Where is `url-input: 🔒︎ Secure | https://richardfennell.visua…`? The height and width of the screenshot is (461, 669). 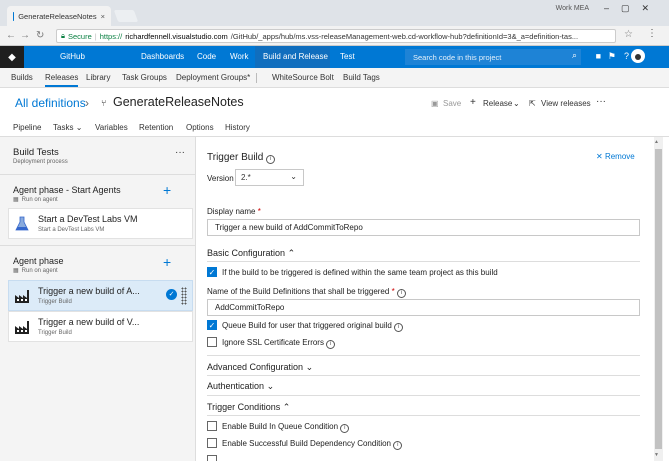 url-input: 🔒︎ Secure | https://richardfennell.visua… is located at coordinates (336, 36).